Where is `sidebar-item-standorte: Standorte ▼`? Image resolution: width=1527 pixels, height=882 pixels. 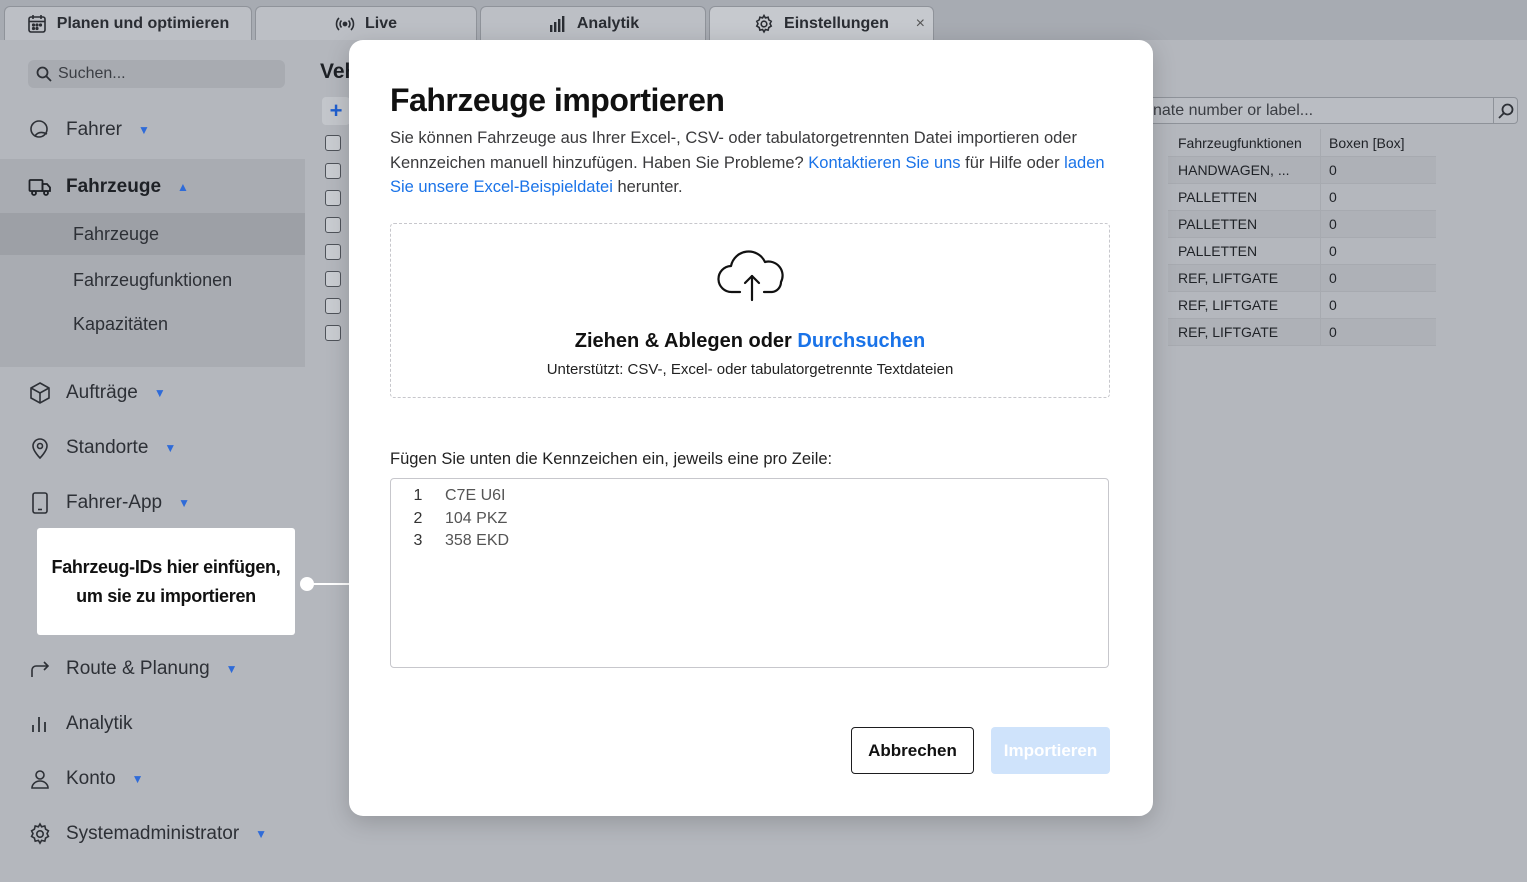 sidebar-item-standorte: Standorte ▼ is located at coordinates (102, 448).